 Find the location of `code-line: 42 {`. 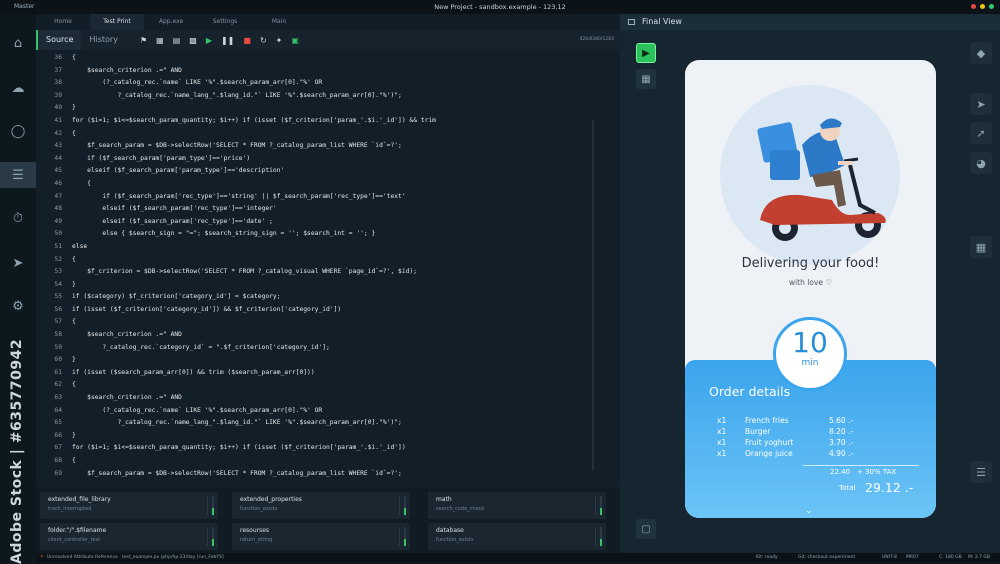

code-line: 42 { is located at coordinates (328, 134).